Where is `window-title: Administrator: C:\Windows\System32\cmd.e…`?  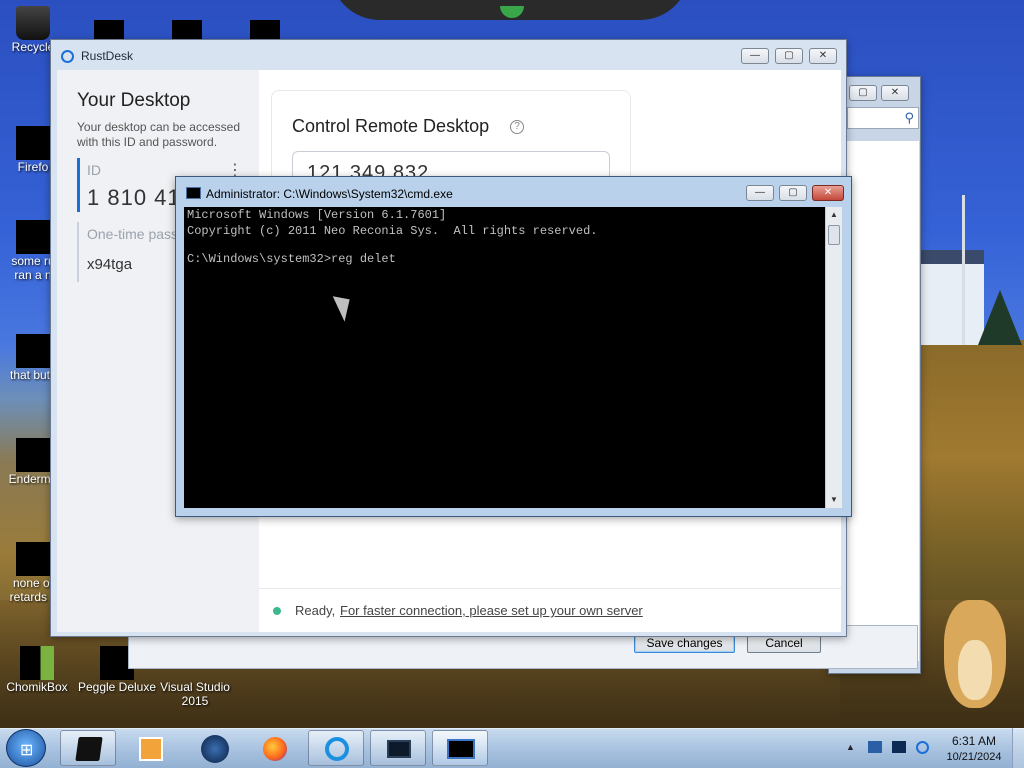
window-title: Administrator: C:\Windows\System32\cmd.e… is located at coordinates (329, 194).